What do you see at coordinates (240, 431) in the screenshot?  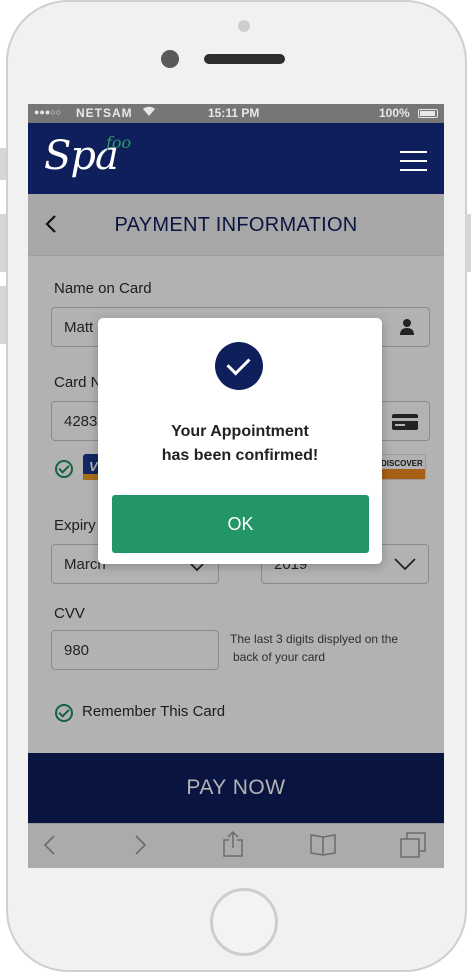 I see `confirmation-line-1: Your Appointment` at bounding box center [240, 431].